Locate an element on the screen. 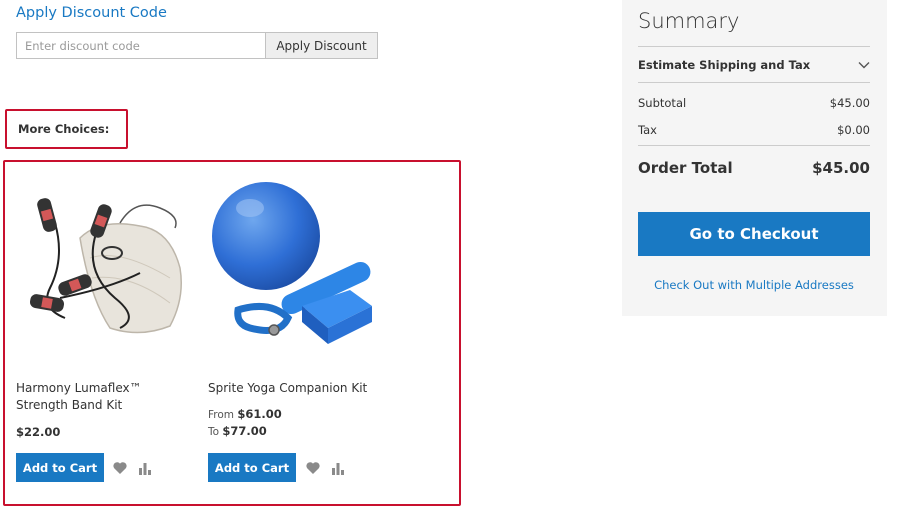  more-choices-header: More Choices: is located at coordinates (66, 129).